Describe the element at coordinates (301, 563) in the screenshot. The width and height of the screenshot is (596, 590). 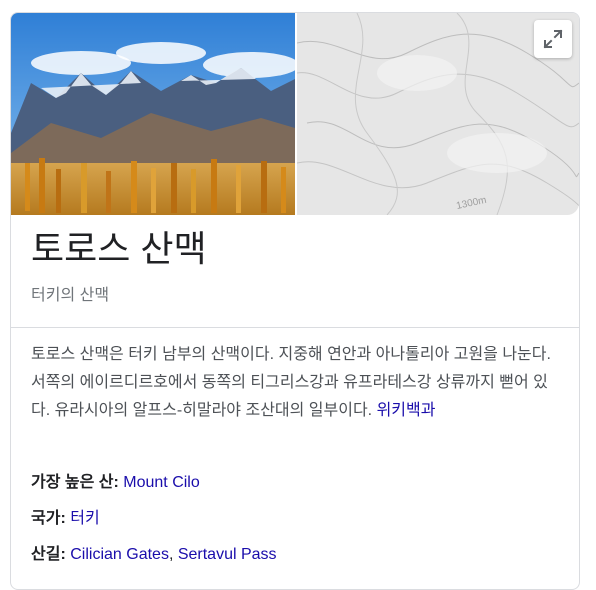
I see `fact-passes: 산길: Cilician Gates, Sertavul Pass` at that location.